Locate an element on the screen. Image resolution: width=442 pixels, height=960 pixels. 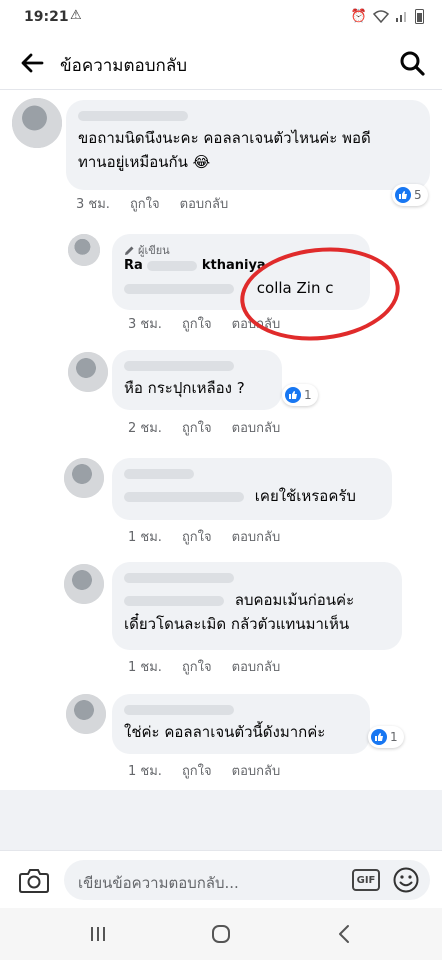
reaction-badge: 5 is located at coordinates (410, 195).